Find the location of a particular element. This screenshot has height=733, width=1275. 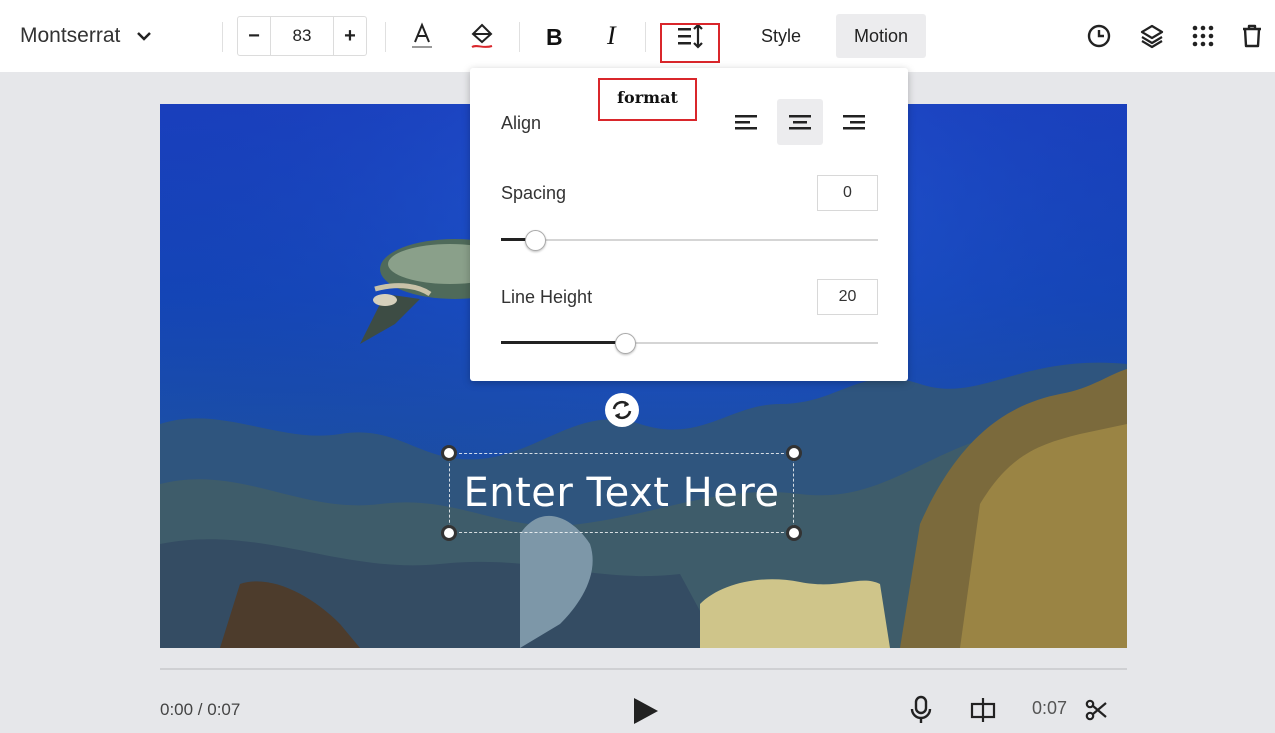

format-tooltip: format is located at coordinates (647, 99).